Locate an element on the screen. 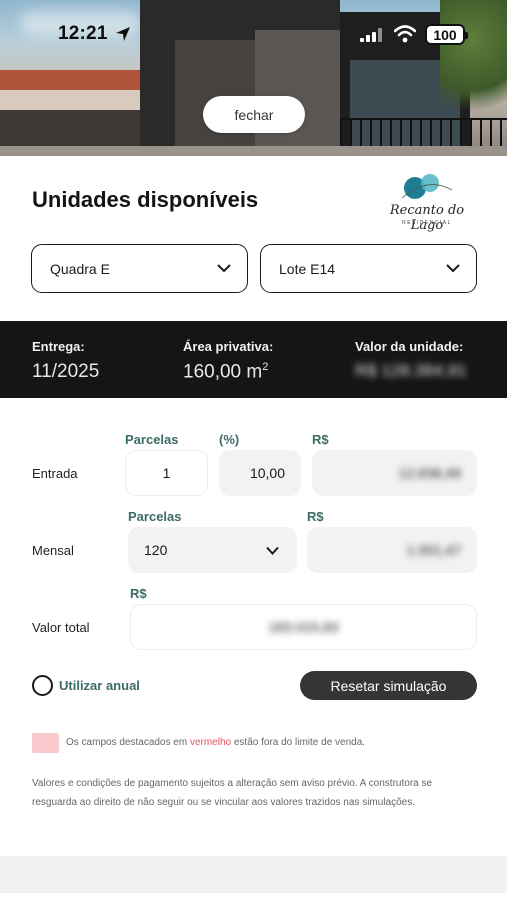 The width and height of the screenshot is (507, 900). area-label: Área privativa: is located at coordinates (228, 346).